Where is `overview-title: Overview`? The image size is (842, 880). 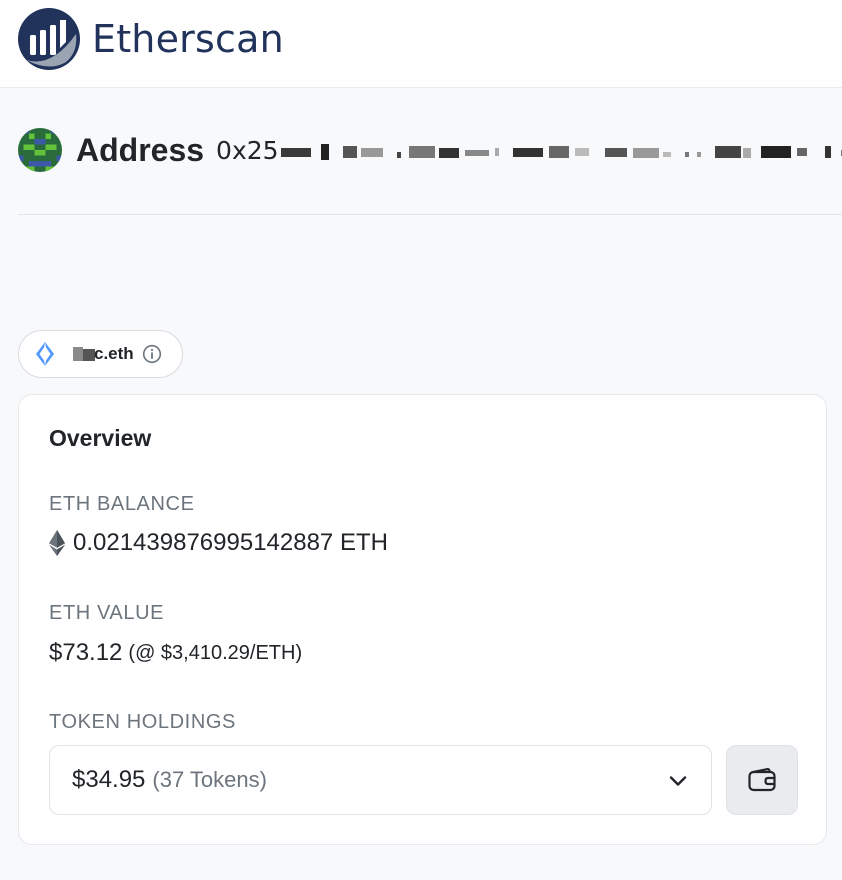 overview-title: Overview is located at coordinates (100, 438).